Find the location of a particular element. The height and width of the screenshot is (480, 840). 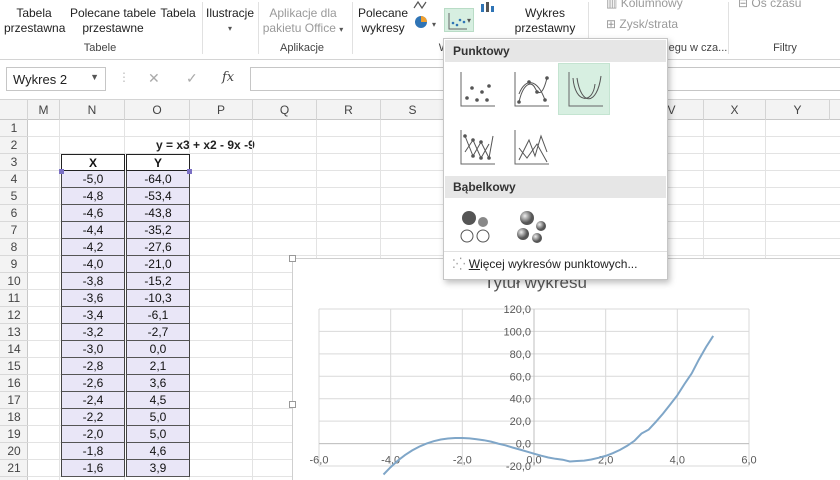

illustrations-button: Ilustracje ▾ is located at coordinates (230, 21).